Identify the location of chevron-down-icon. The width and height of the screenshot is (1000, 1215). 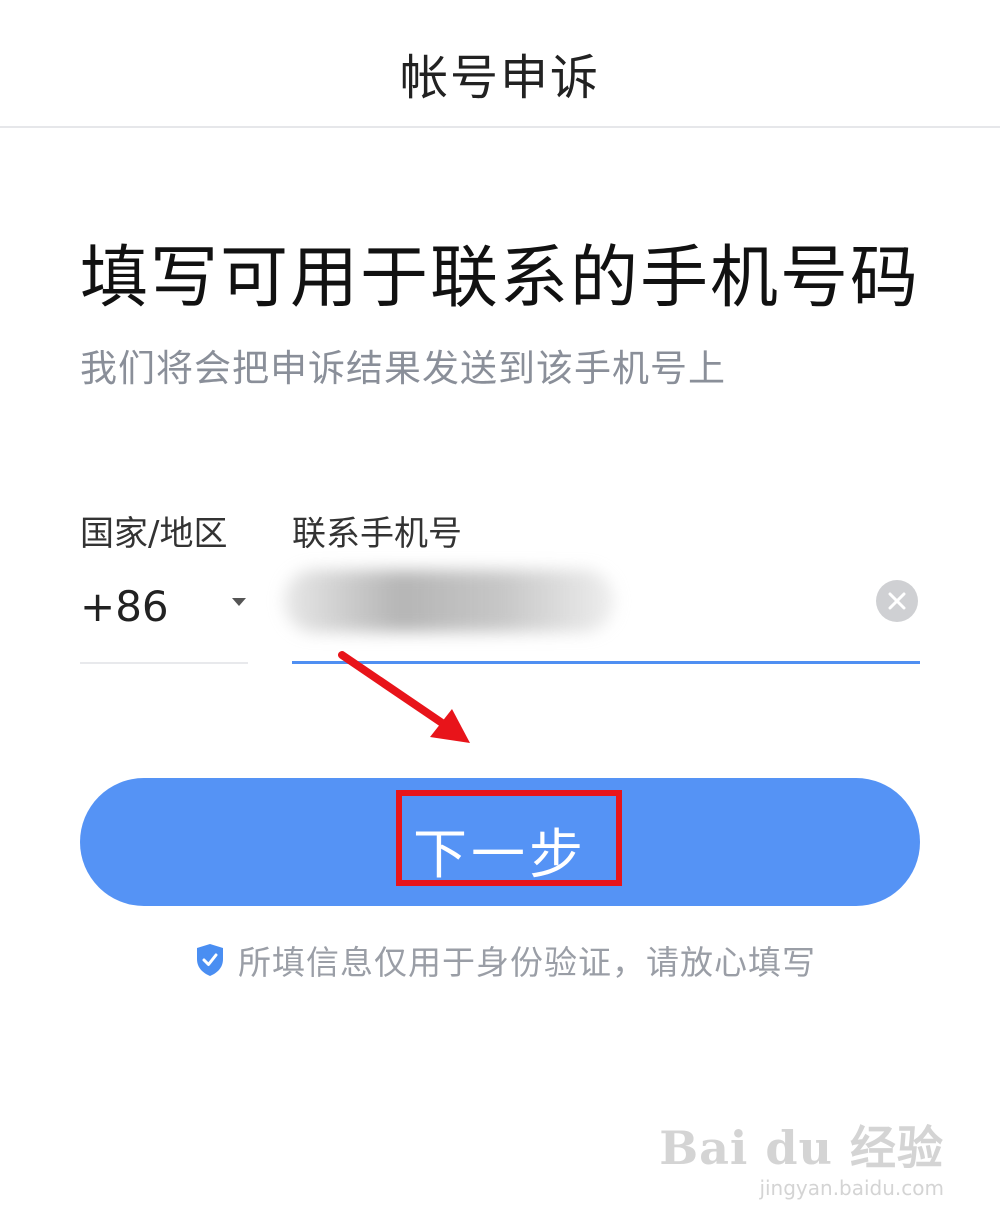
(239, 602).